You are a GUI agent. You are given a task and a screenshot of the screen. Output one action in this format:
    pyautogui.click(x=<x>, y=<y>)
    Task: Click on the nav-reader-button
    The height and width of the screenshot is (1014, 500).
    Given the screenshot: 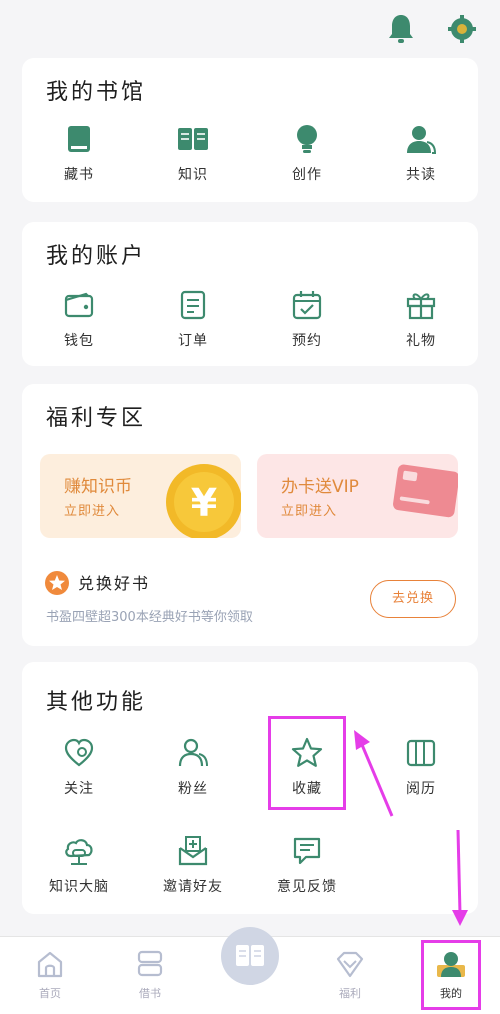 What is the action you would take?
    pyautogui.click(x=250, y=956)
    